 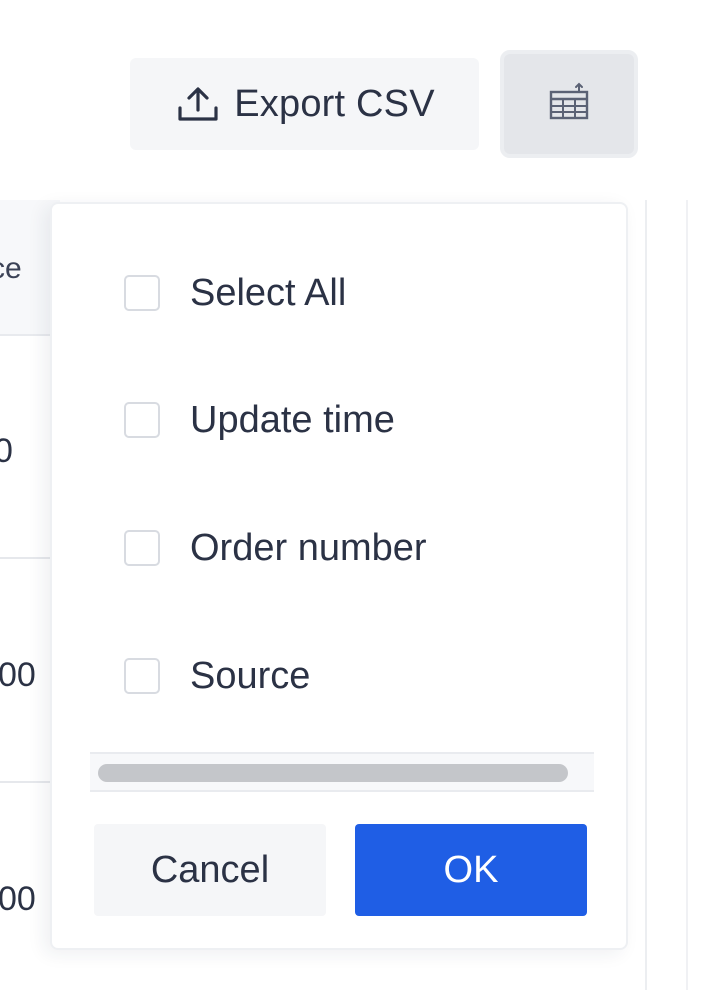 I want to click on panel-edge, so click(x=687, y=595).